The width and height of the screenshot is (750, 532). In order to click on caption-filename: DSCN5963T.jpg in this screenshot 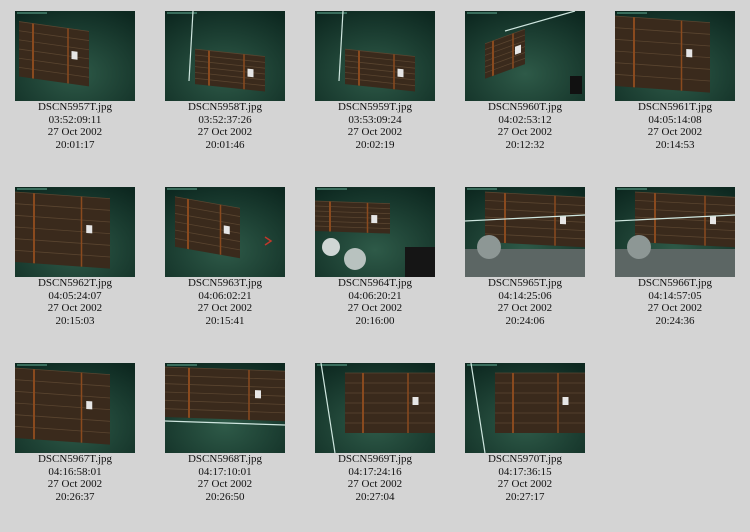, I will do `click(225, 283)`.